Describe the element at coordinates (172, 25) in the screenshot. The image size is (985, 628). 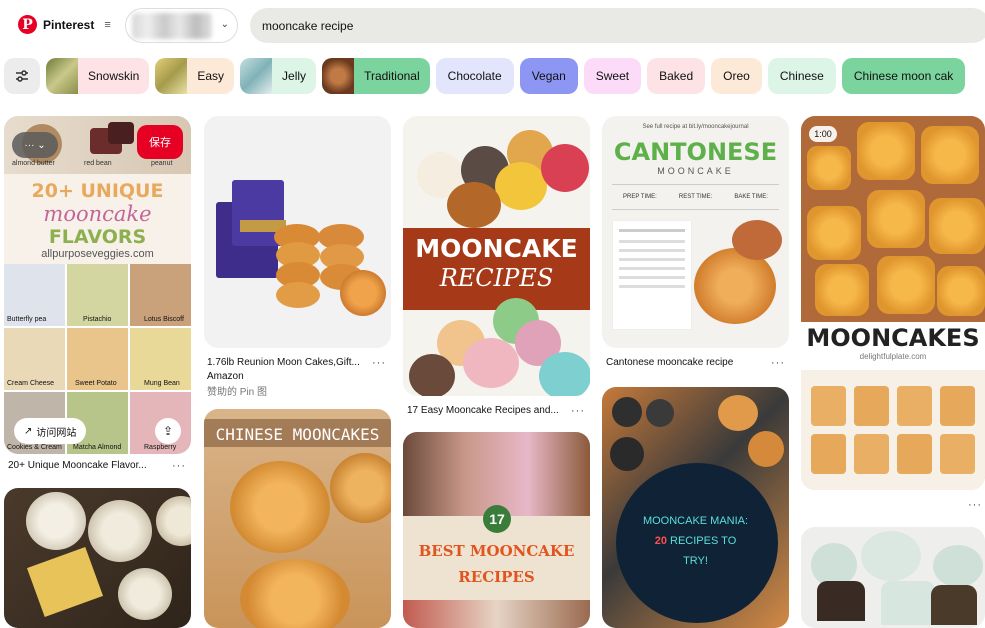
I see `board-thumbnail-blurred` at that location.